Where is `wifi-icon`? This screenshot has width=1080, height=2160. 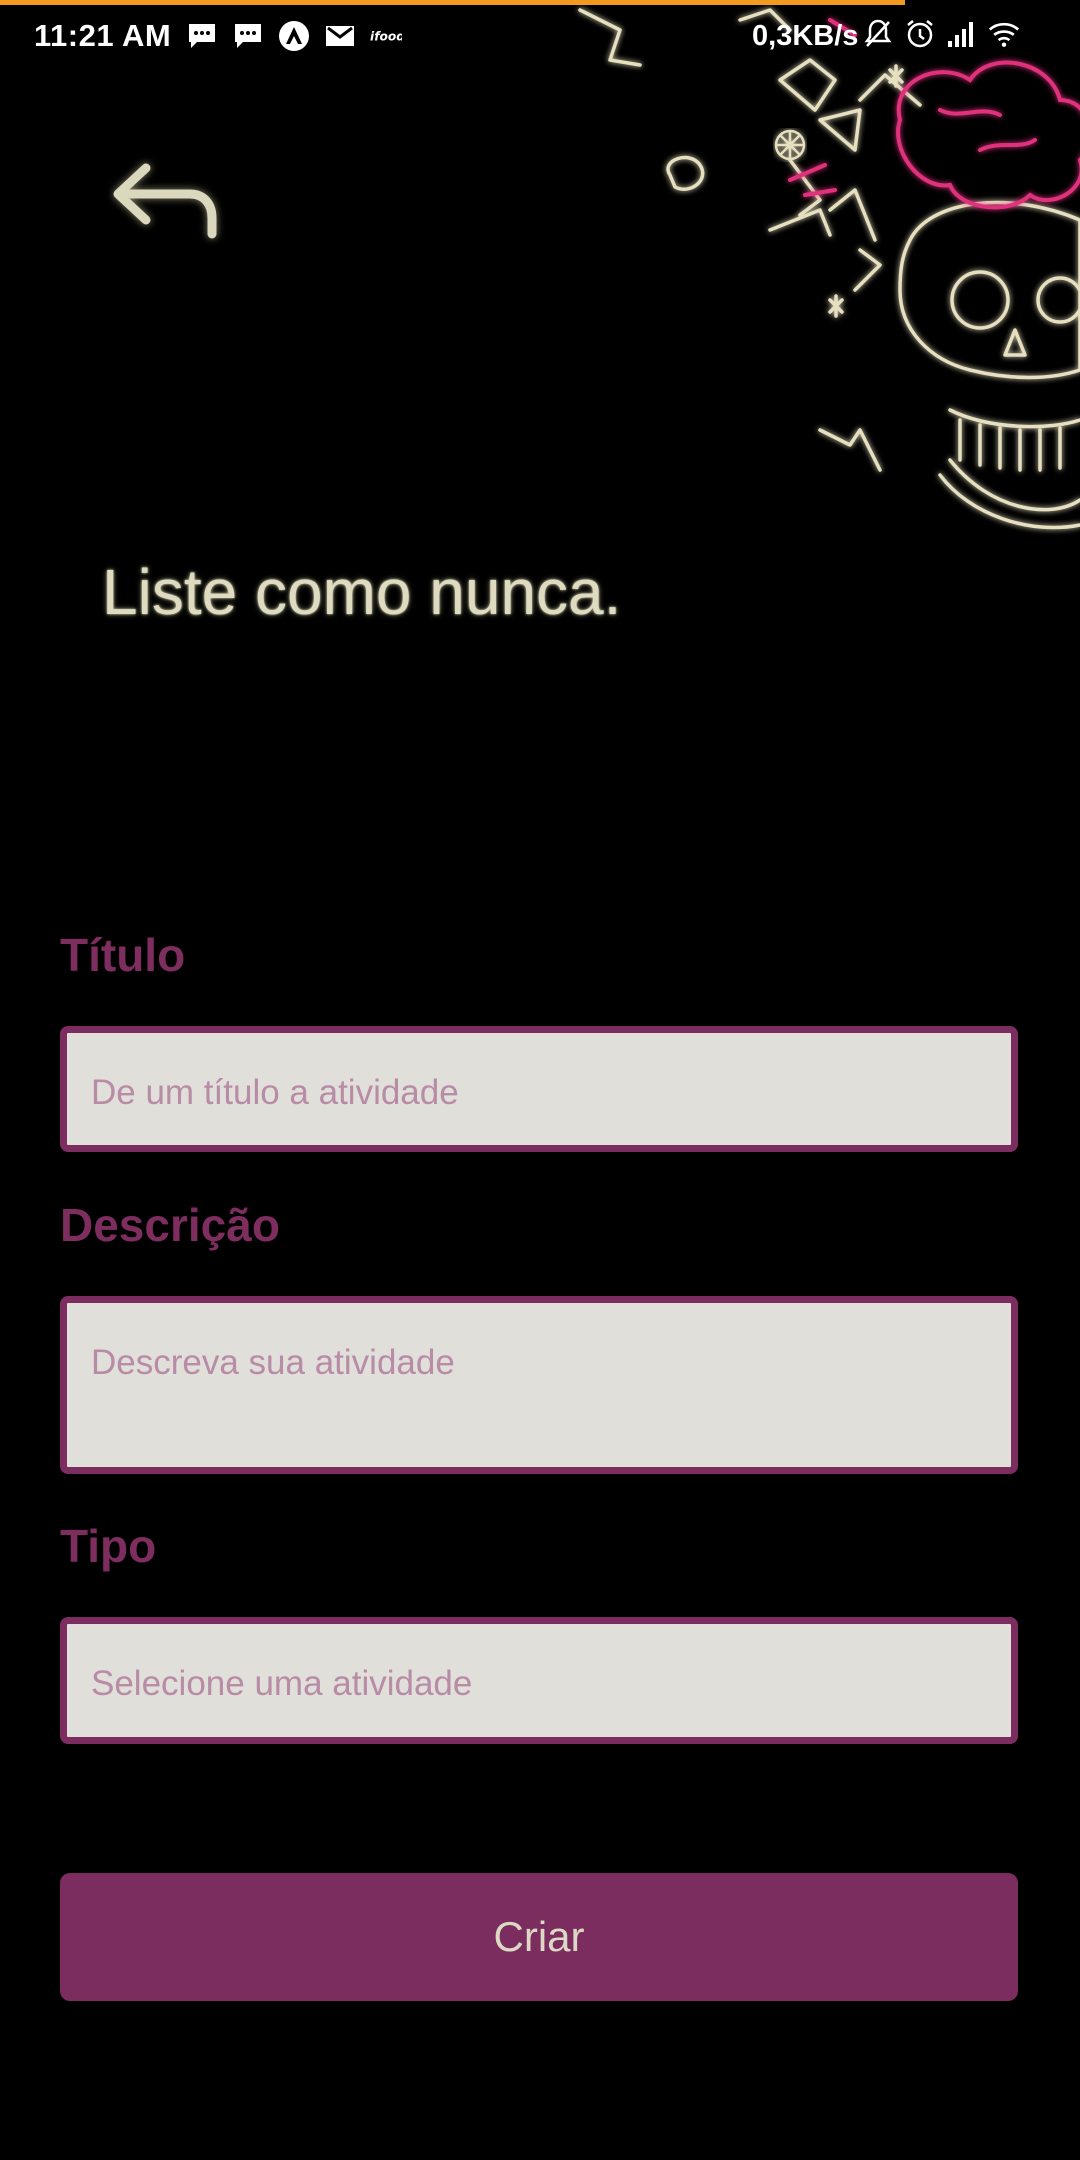
wifi-icon is located at coordinates (1004, 34).